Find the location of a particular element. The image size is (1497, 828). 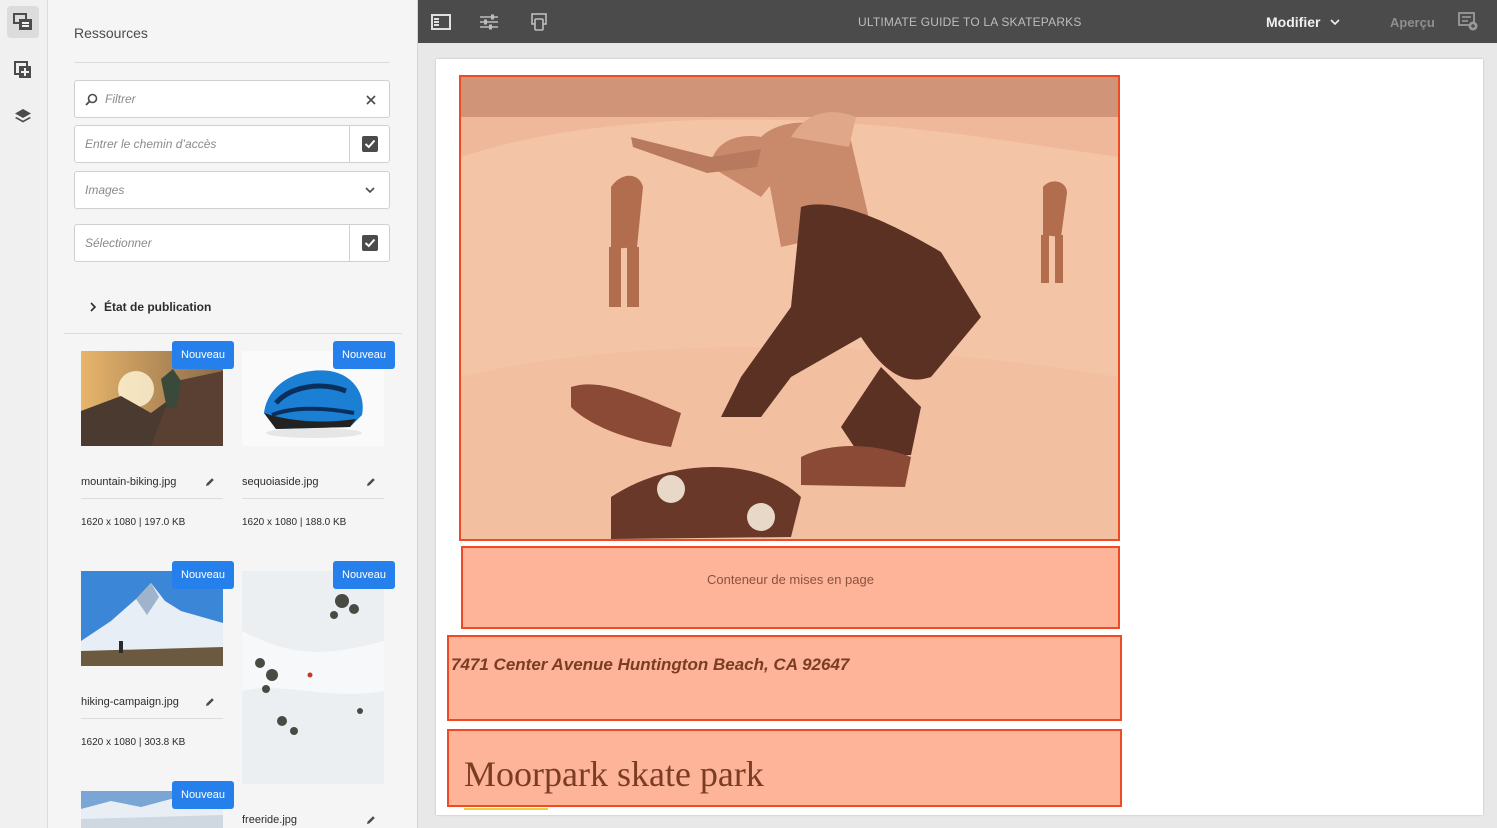

asset-metadata: 1620 x 1080 | 188.0 KB is located at coordinates (294, 522).